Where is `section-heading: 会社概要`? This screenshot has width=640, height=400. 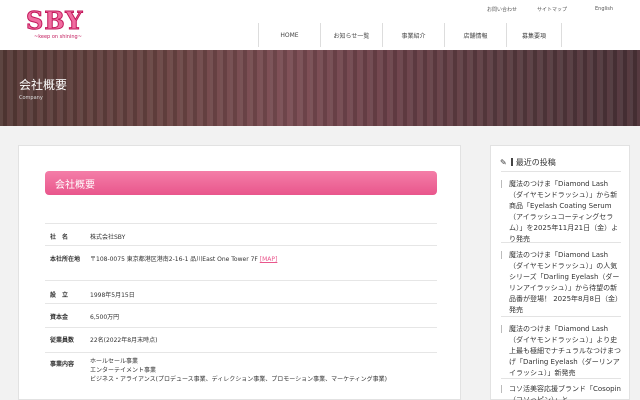
section-heading: 会社概要 is located at coordinates (241, 183).